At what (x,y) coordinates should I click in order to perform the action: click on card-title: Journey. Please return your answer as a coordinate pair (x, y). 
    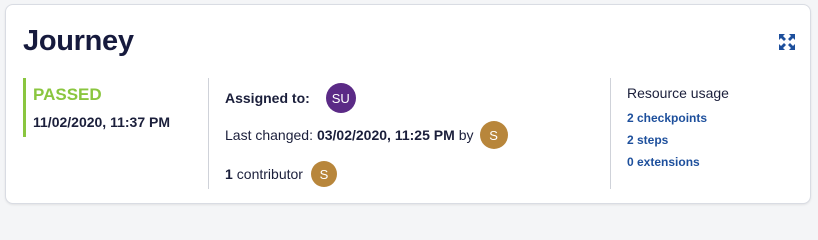
    Looking at the image, I should click on (78, 41).